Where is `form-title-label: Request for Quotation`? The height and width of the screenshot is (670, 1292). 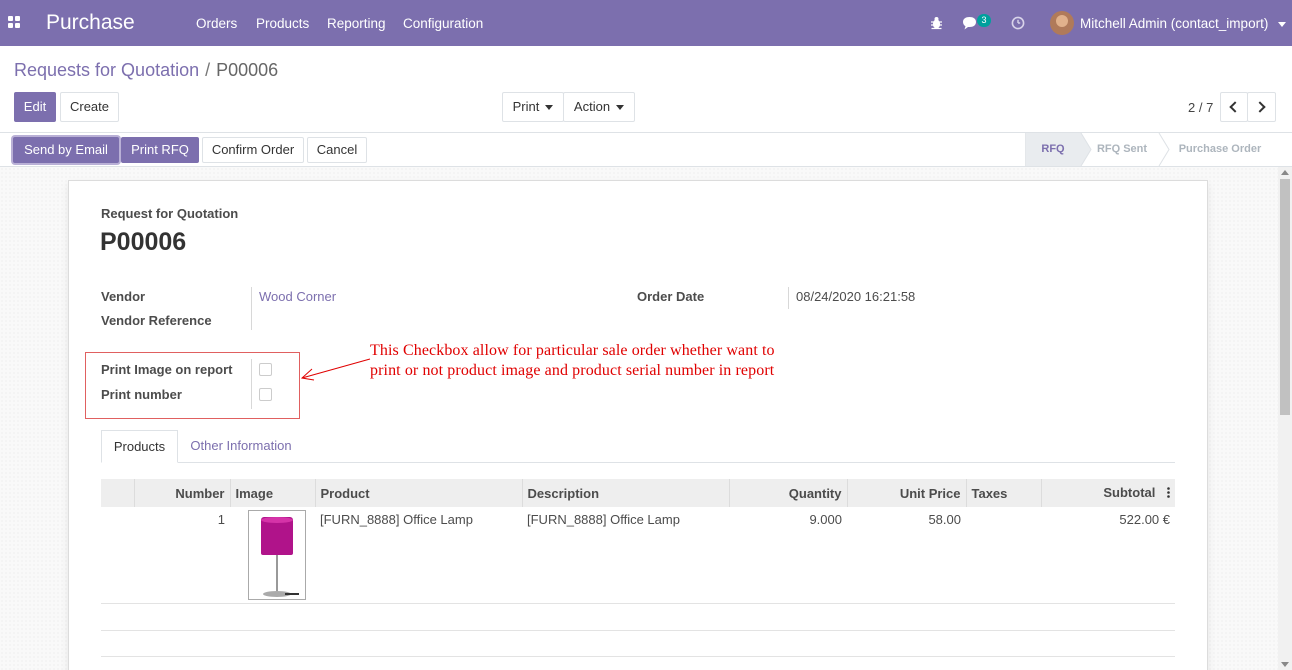 form-title-label: Request for Quotation is located at coordinates (170, 213).